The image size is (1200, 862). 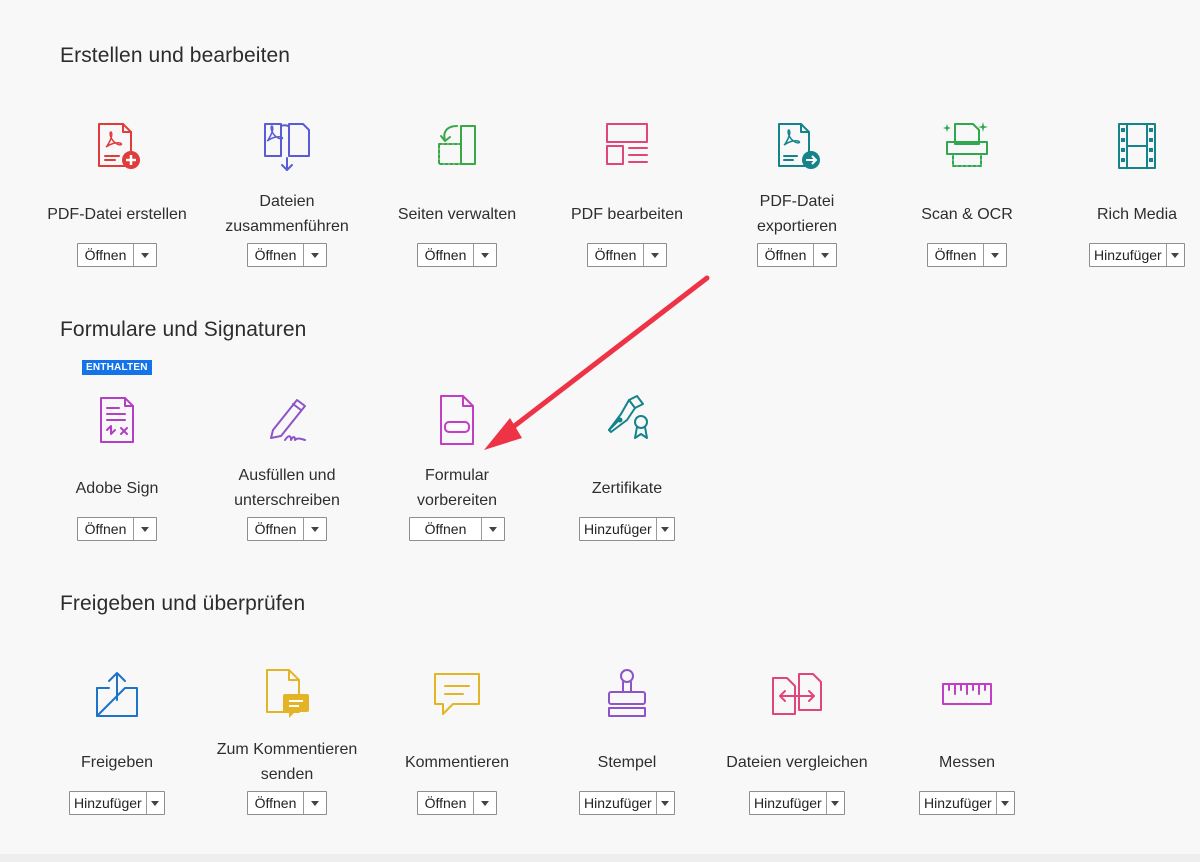 I want to click on stamp-icon, so click(x=627, y=694).